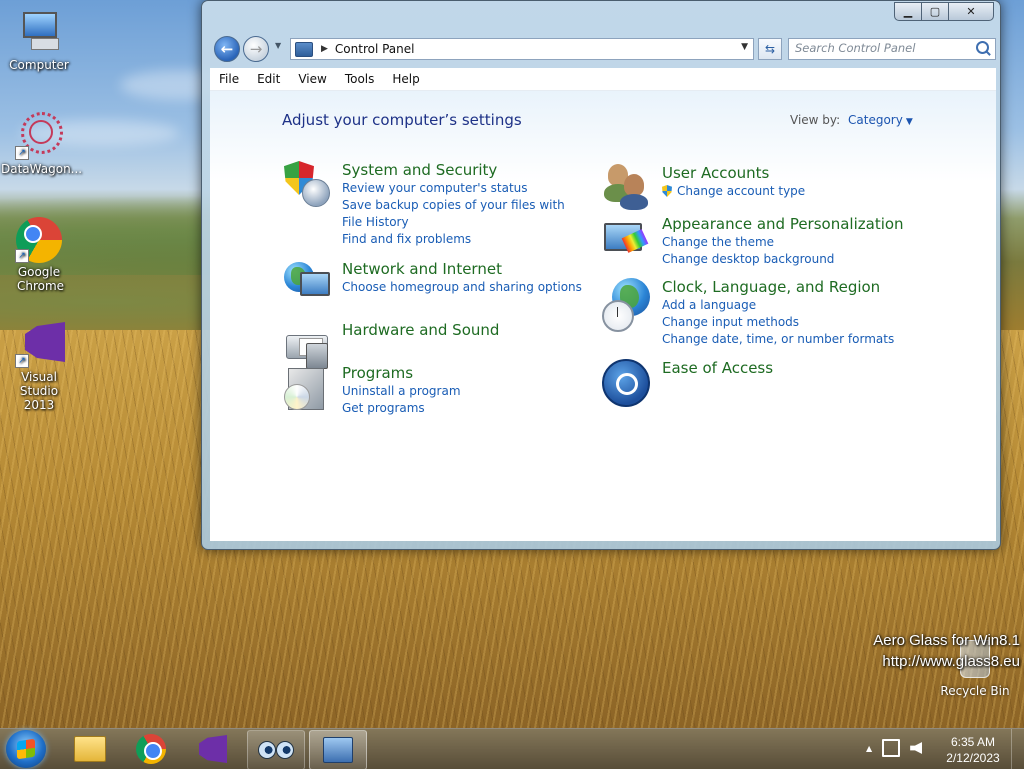 The height and width of the screenshot is (770, 1024). What do you see at coordinates (973, 750) in the screenshot?
I see `taskbar-clock: 6:35 AM 2/12/2023` at bounding box center [973, 750].